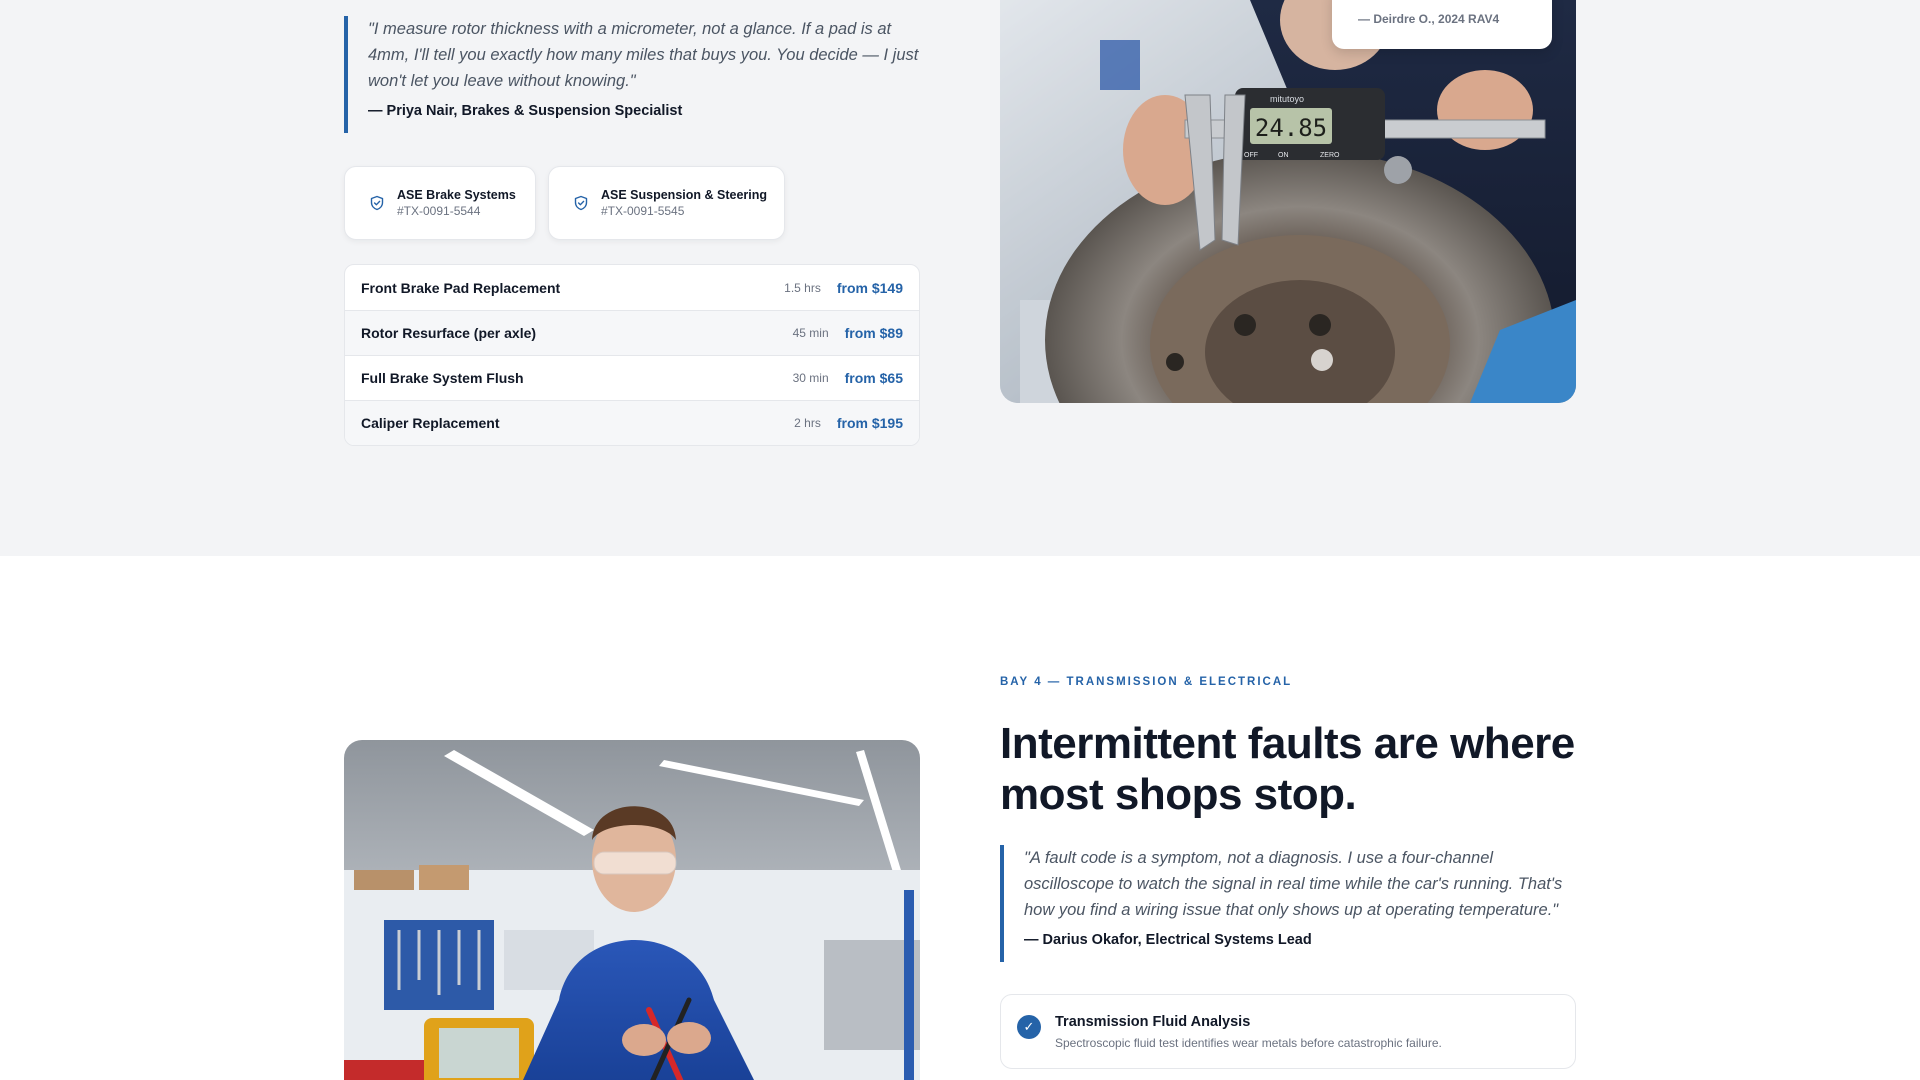 This screenshot has width=1920, height=1080. I want to click on service-name: Rotor Resurface (per axle), so click(449, 333).